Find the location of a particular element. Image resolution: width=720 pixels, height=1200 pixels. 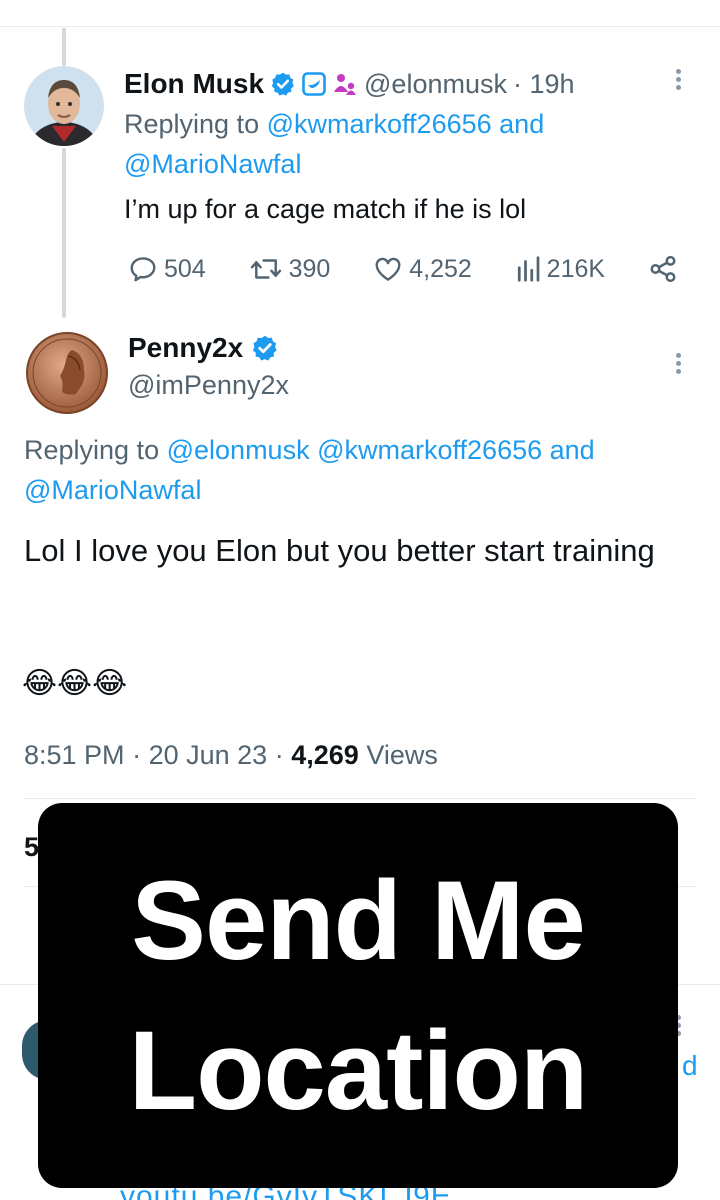

views-button: 216K is located at coordinates (560, 269).